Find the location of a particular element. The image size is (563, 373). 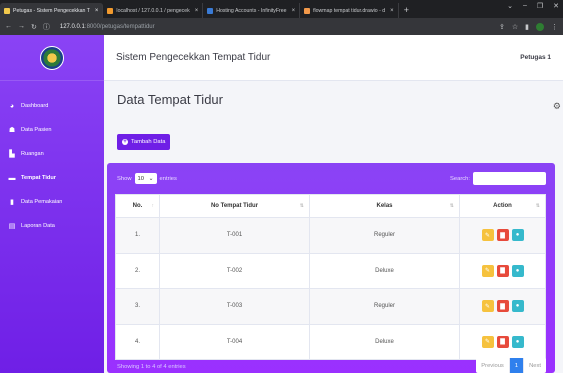

column-header-no: No. ↑ is located at coordinates (137, 206).